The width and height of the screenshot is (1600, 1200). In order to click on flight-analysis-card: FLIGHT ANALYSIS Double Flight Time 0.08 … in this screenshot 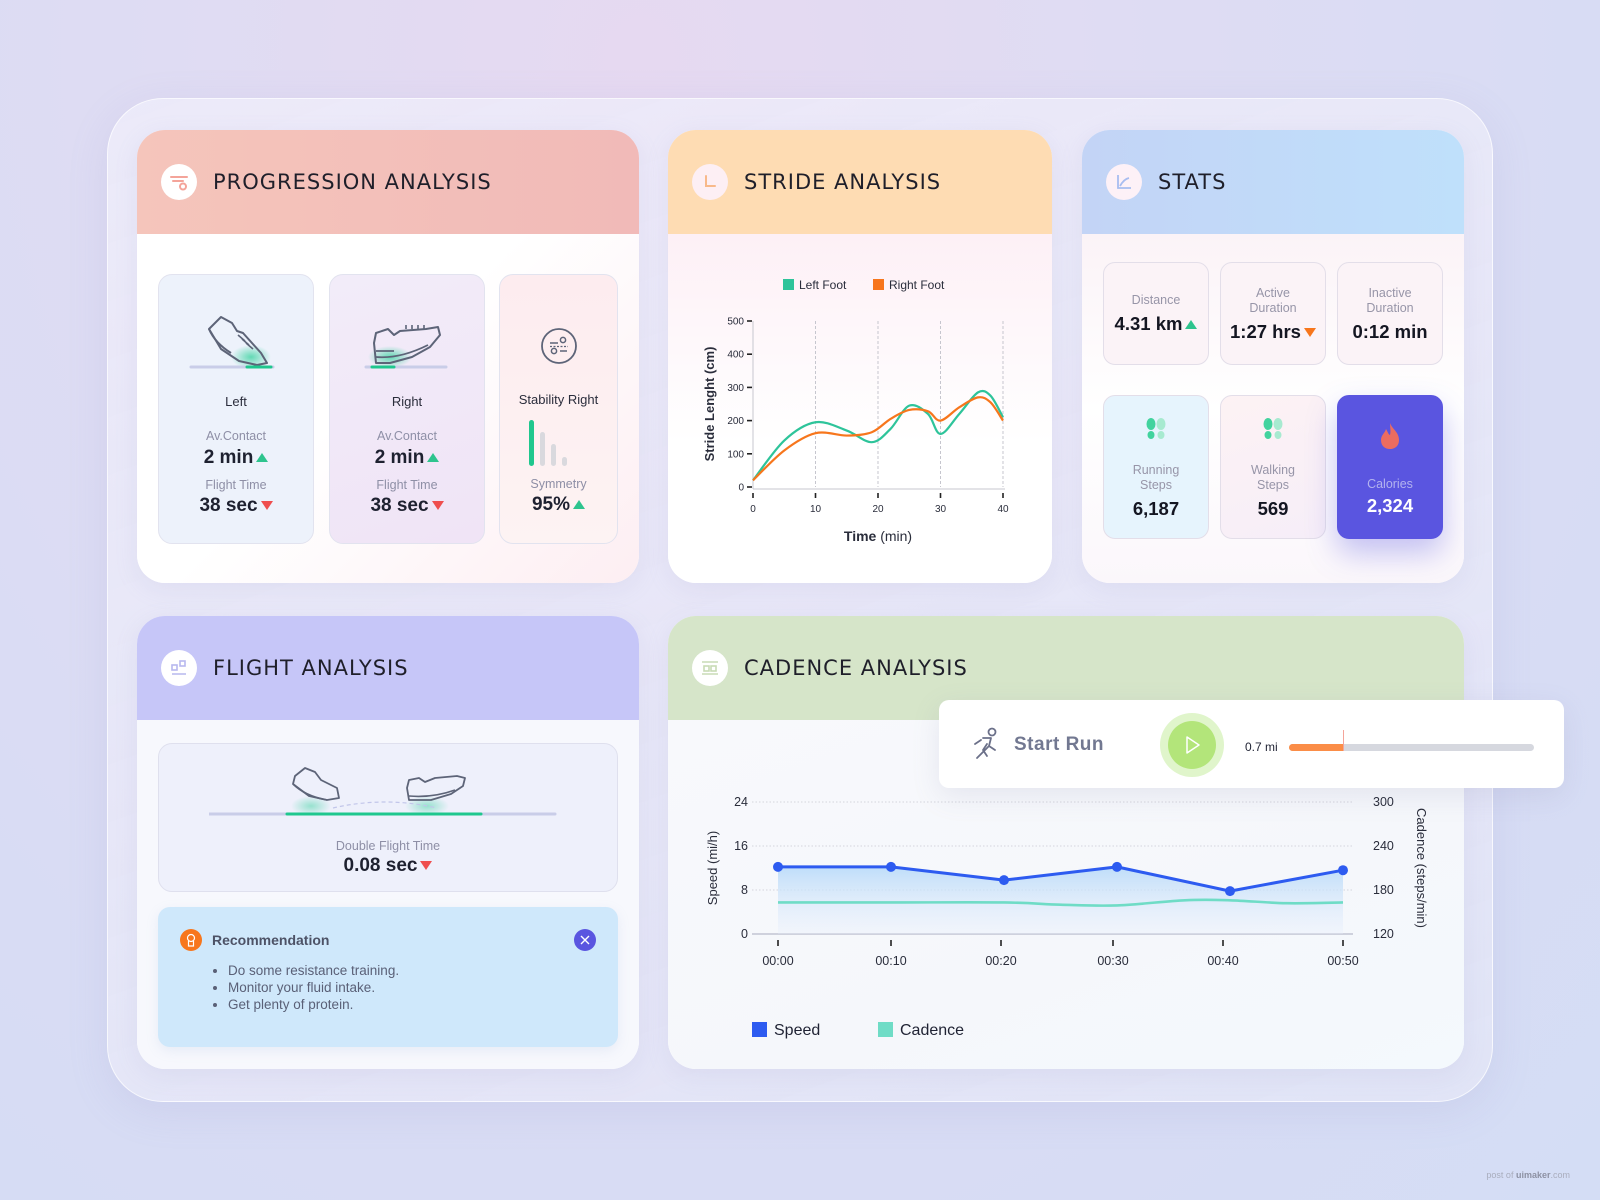, I will do `click(388, 842)`.